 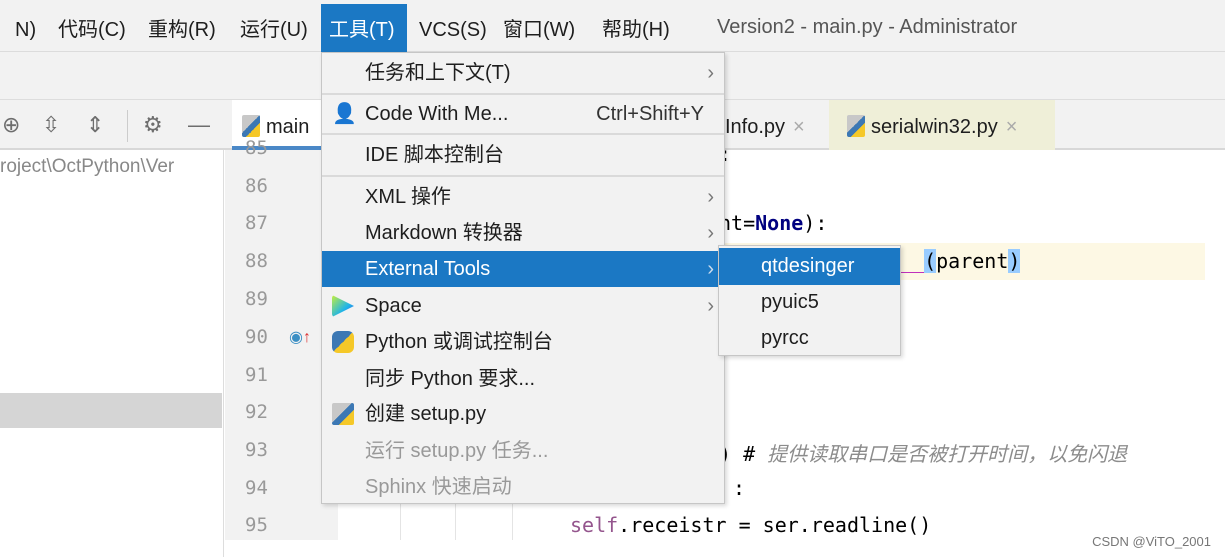 I want to click on menu-item-ide-script-console: IDE 脚本控制台, so click(x=523, y=155).